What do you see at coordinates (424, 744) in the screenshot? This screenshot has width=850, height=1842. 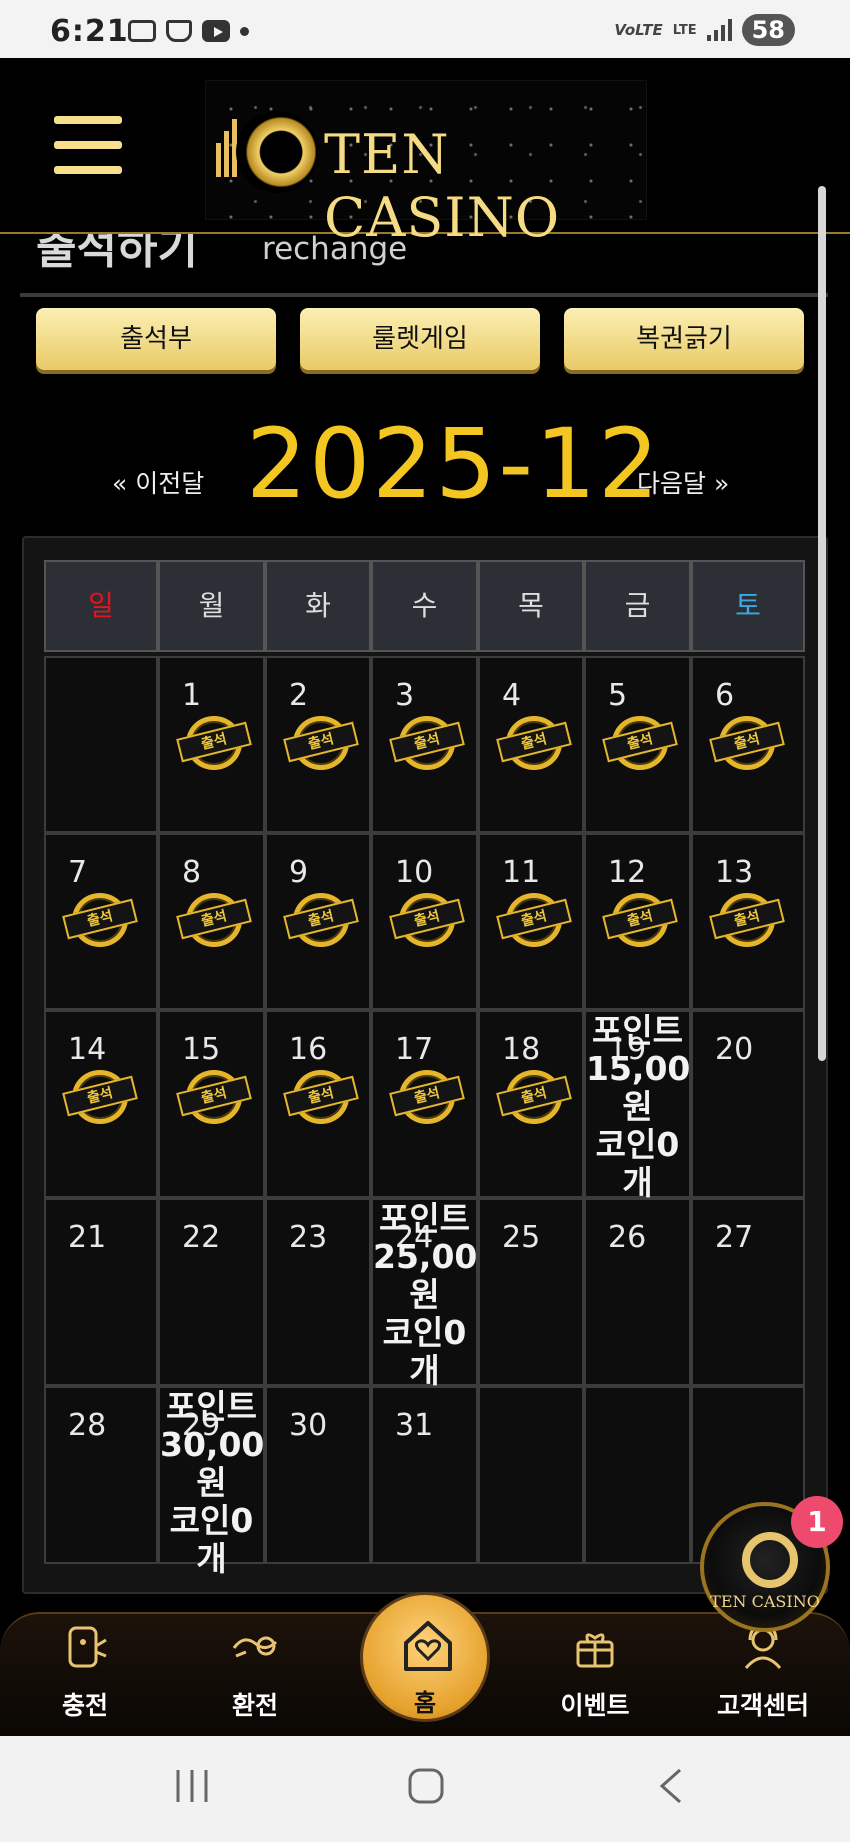 I see `calendar-day-3: 3 출석` at bounding box center [424, 744].